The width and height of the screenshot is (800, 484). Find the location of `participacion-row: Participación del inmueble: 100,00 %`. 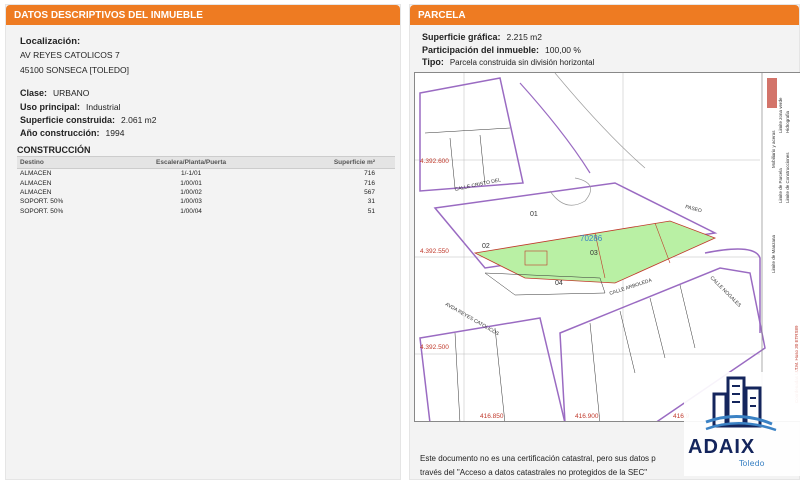

participacion-row: Participación del inmueble: 100,00 % is located at coordinates (501, 50).